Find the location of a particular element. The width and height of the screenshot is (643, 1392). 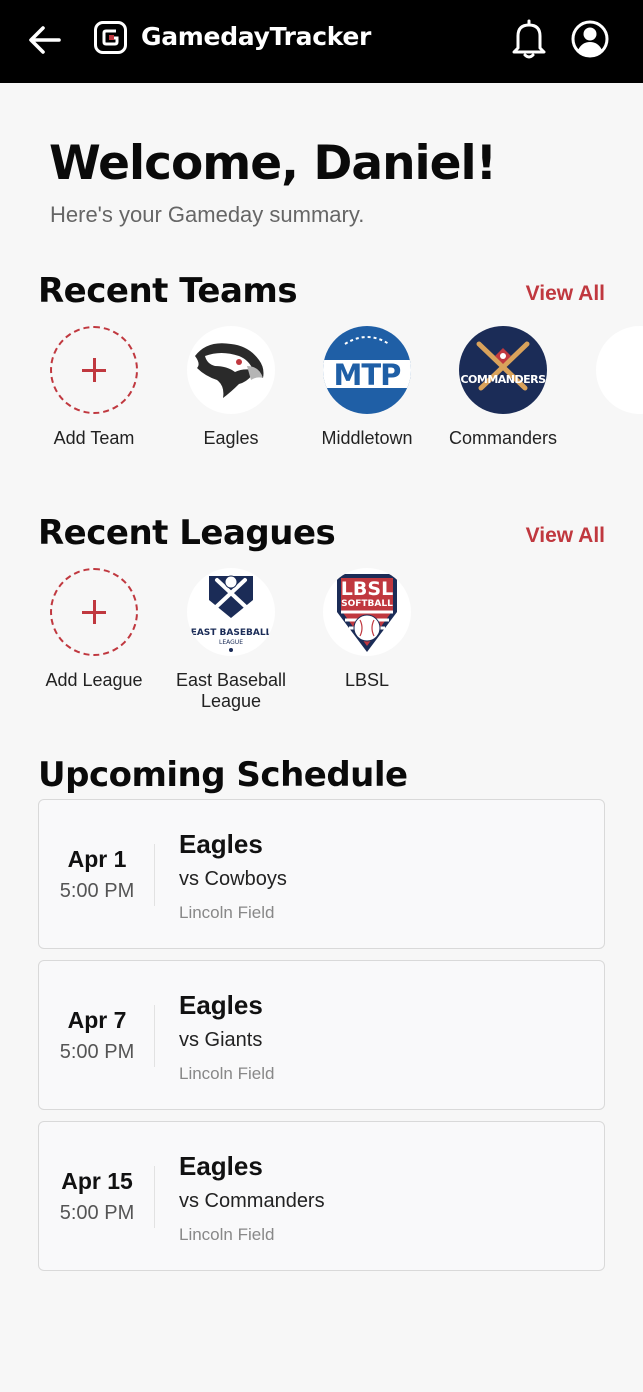

profile-button is located at coordinates (590, 39).